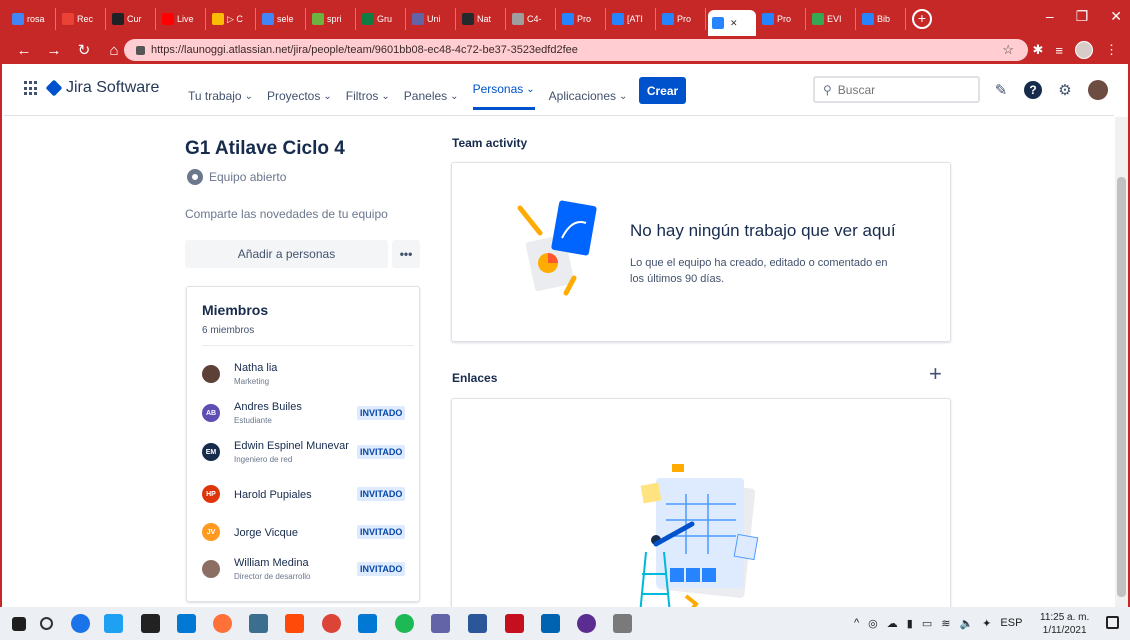 This screenshot has height=640, width=1130. What do you see at coordinates (1098, 90) in the screenshot?
I see `user-avatar` at bounding box center [1098, 90].